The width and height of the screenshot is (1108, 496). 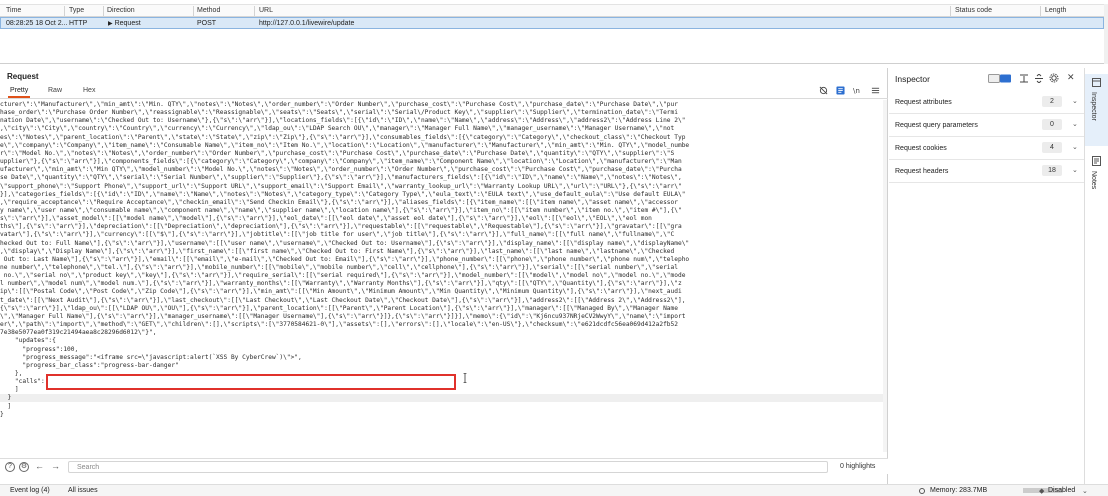 I want to click on code-line: "progress":100,, so click(x=39, y=349).